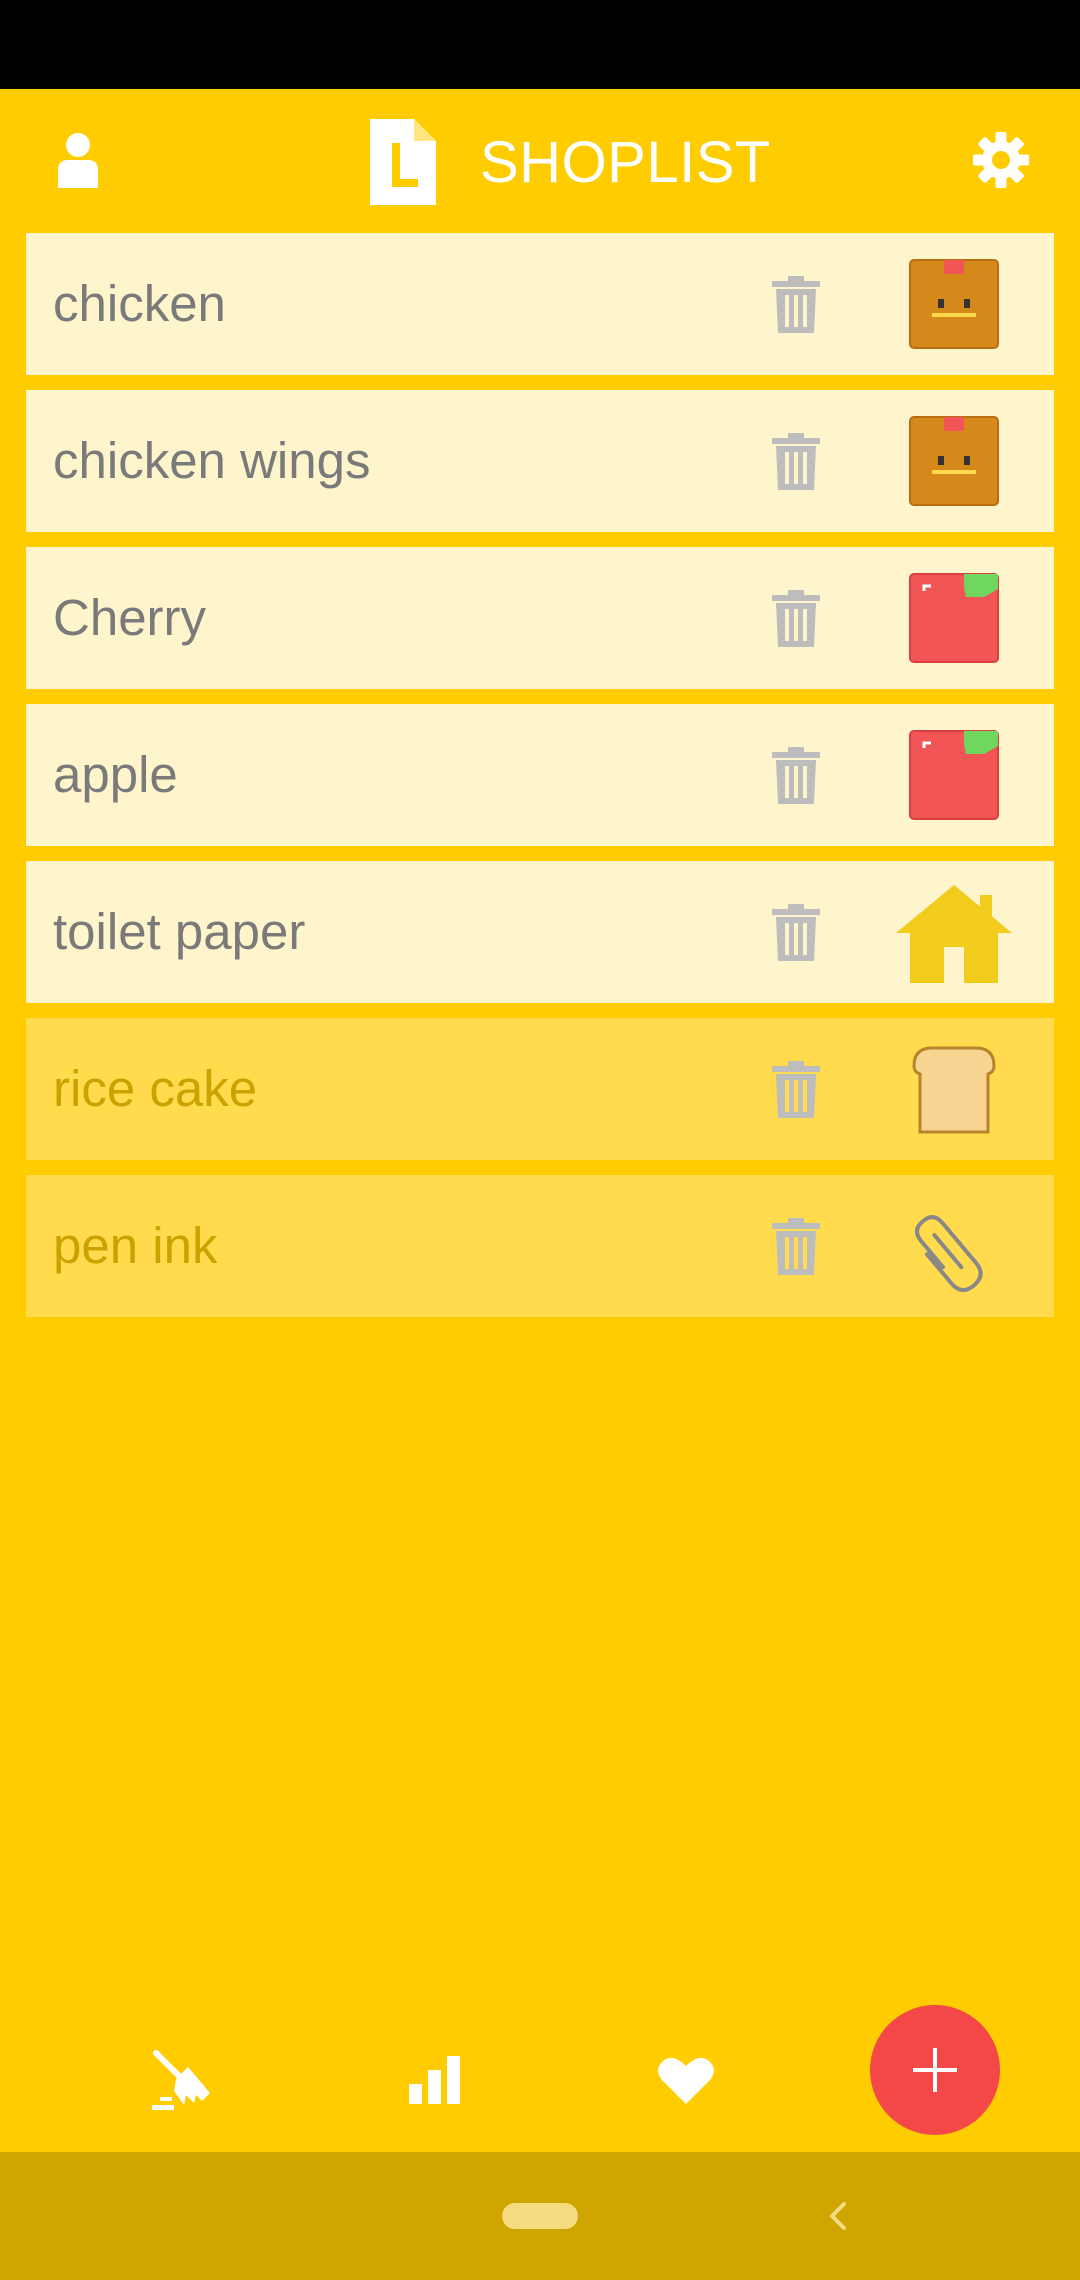  What do you see at coordinates (540, 1089) in the screenshot?
I see `list-item: rice cake` at bounding box center [540, 1089].